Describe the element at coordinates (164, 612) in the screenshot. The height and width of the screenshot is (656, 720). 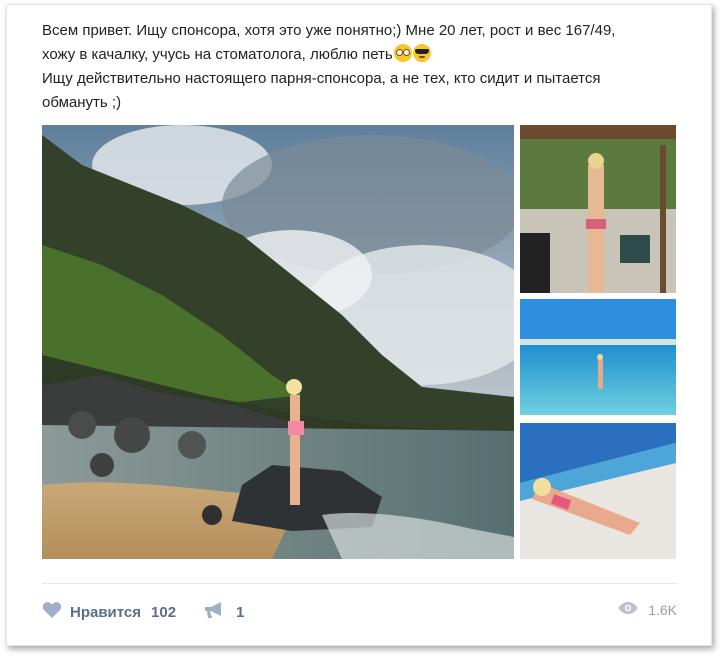
I see `like-count: 102` at that location.